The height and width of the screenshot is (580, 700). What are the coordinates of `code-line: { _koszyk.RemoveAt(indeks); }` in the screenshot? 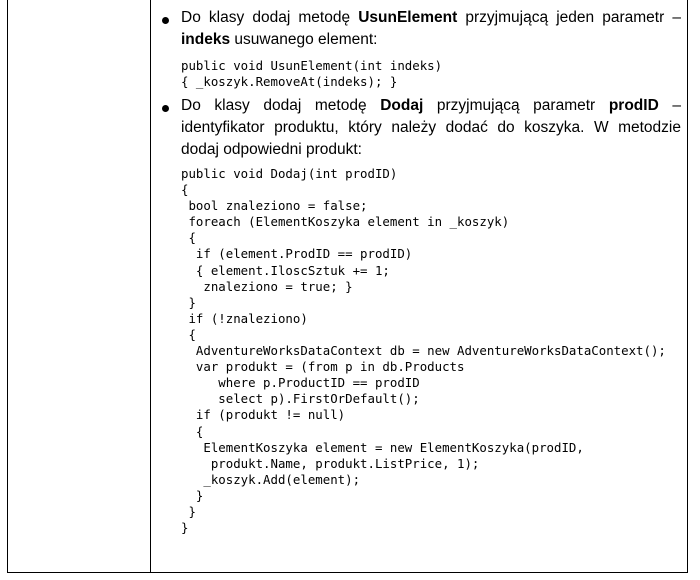 It's located at (289, 82).